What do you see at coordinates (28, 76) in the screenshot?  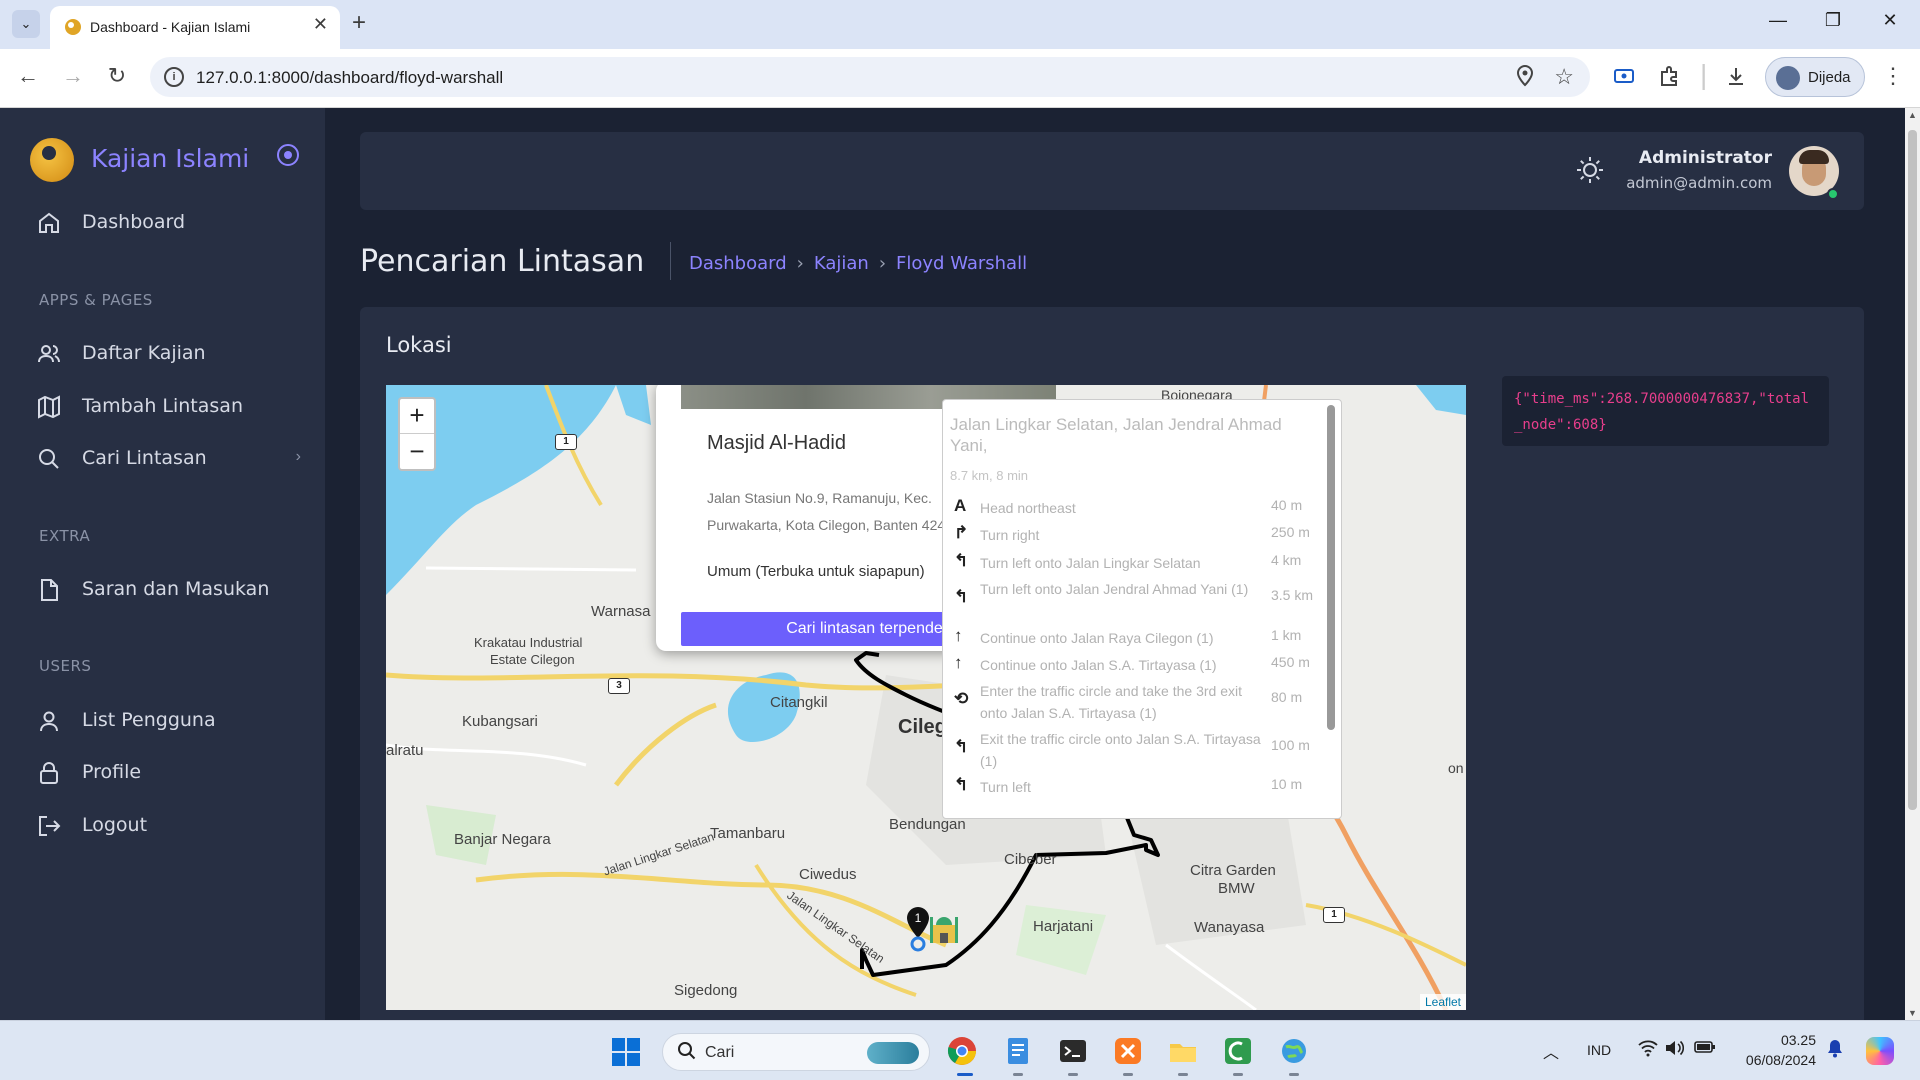 I see `back-icon: ←` at bounding box center [28, 76].